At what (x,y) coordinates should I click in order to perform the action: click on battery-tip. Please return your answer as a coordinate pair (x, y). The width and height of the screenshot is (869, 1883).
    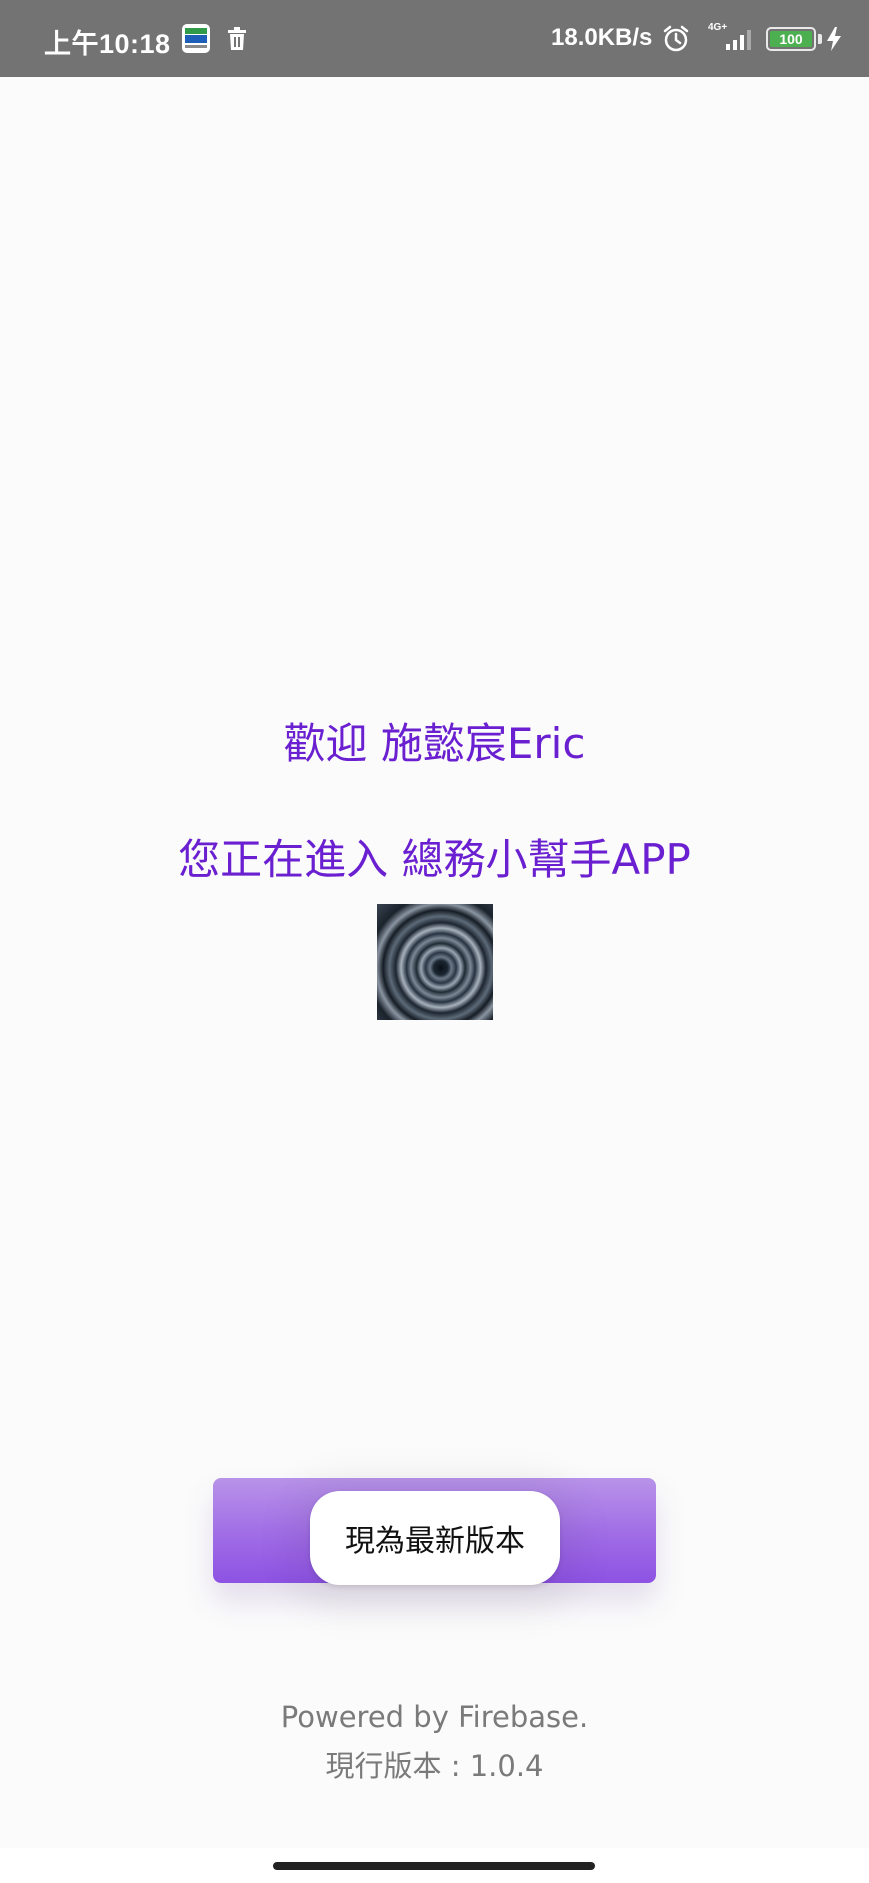
    Looking at the image, I should click on (820, 39).